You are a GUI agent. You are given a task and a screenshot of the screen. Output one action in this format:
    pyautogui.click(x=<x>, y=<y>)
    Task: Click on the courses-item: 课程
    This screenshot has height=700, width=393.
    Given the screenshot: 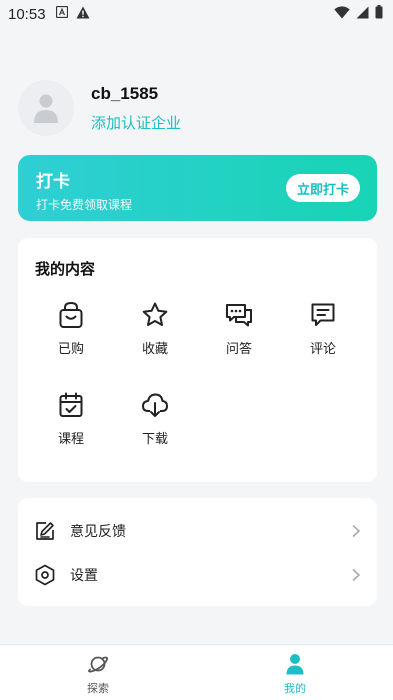 What is the action you would take?
    pyautogui.click(x=71, y=422)
    